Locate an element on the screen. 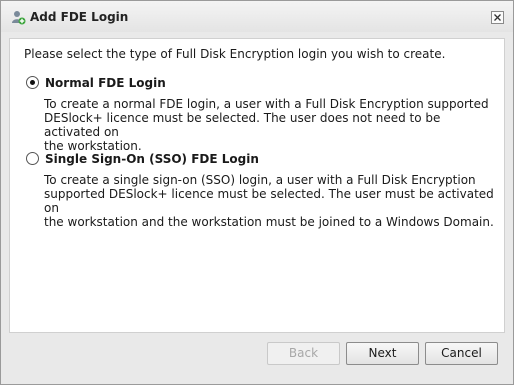  close-icon is located at coordinates (497, 17).